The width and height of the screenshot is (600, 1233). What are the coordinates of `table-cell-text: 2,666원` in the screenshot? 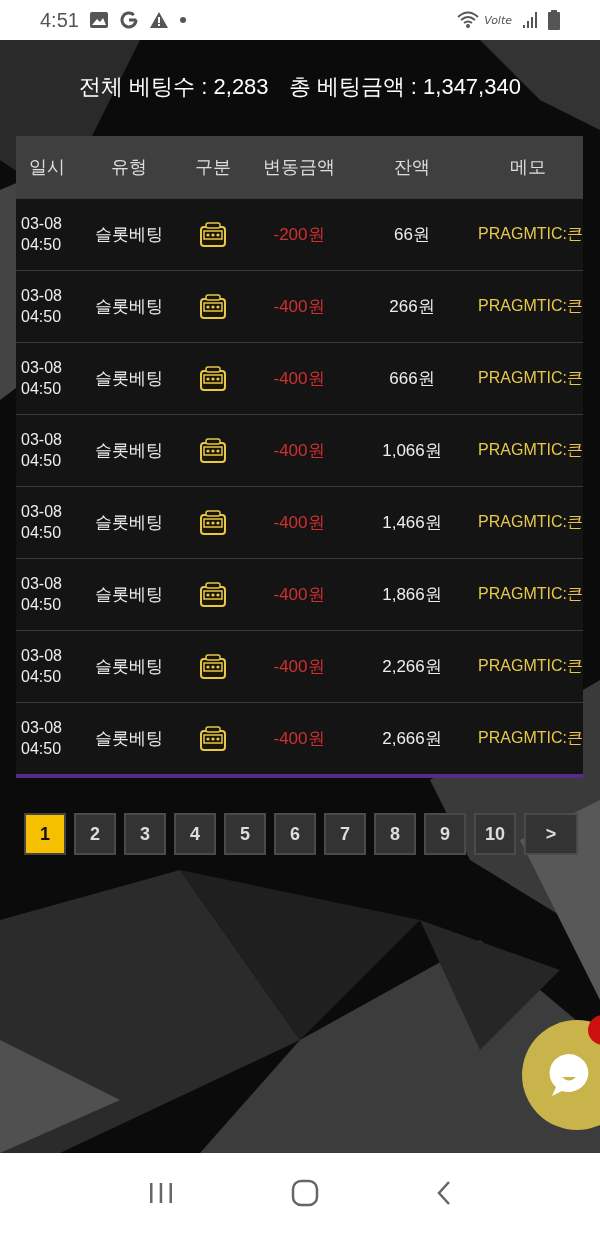 It's located at (412, 739).